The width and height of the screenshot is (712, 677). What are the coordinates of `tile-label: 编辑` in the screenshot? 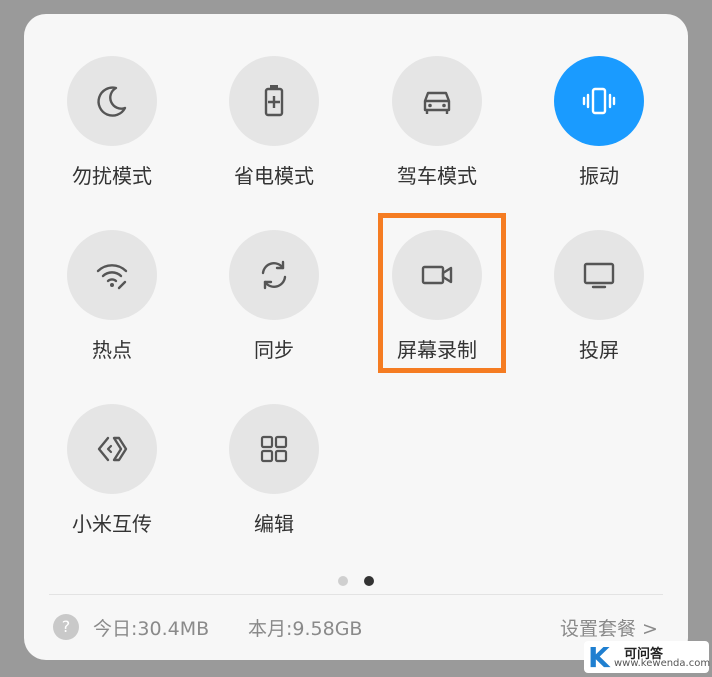 It's located at (274, 524).